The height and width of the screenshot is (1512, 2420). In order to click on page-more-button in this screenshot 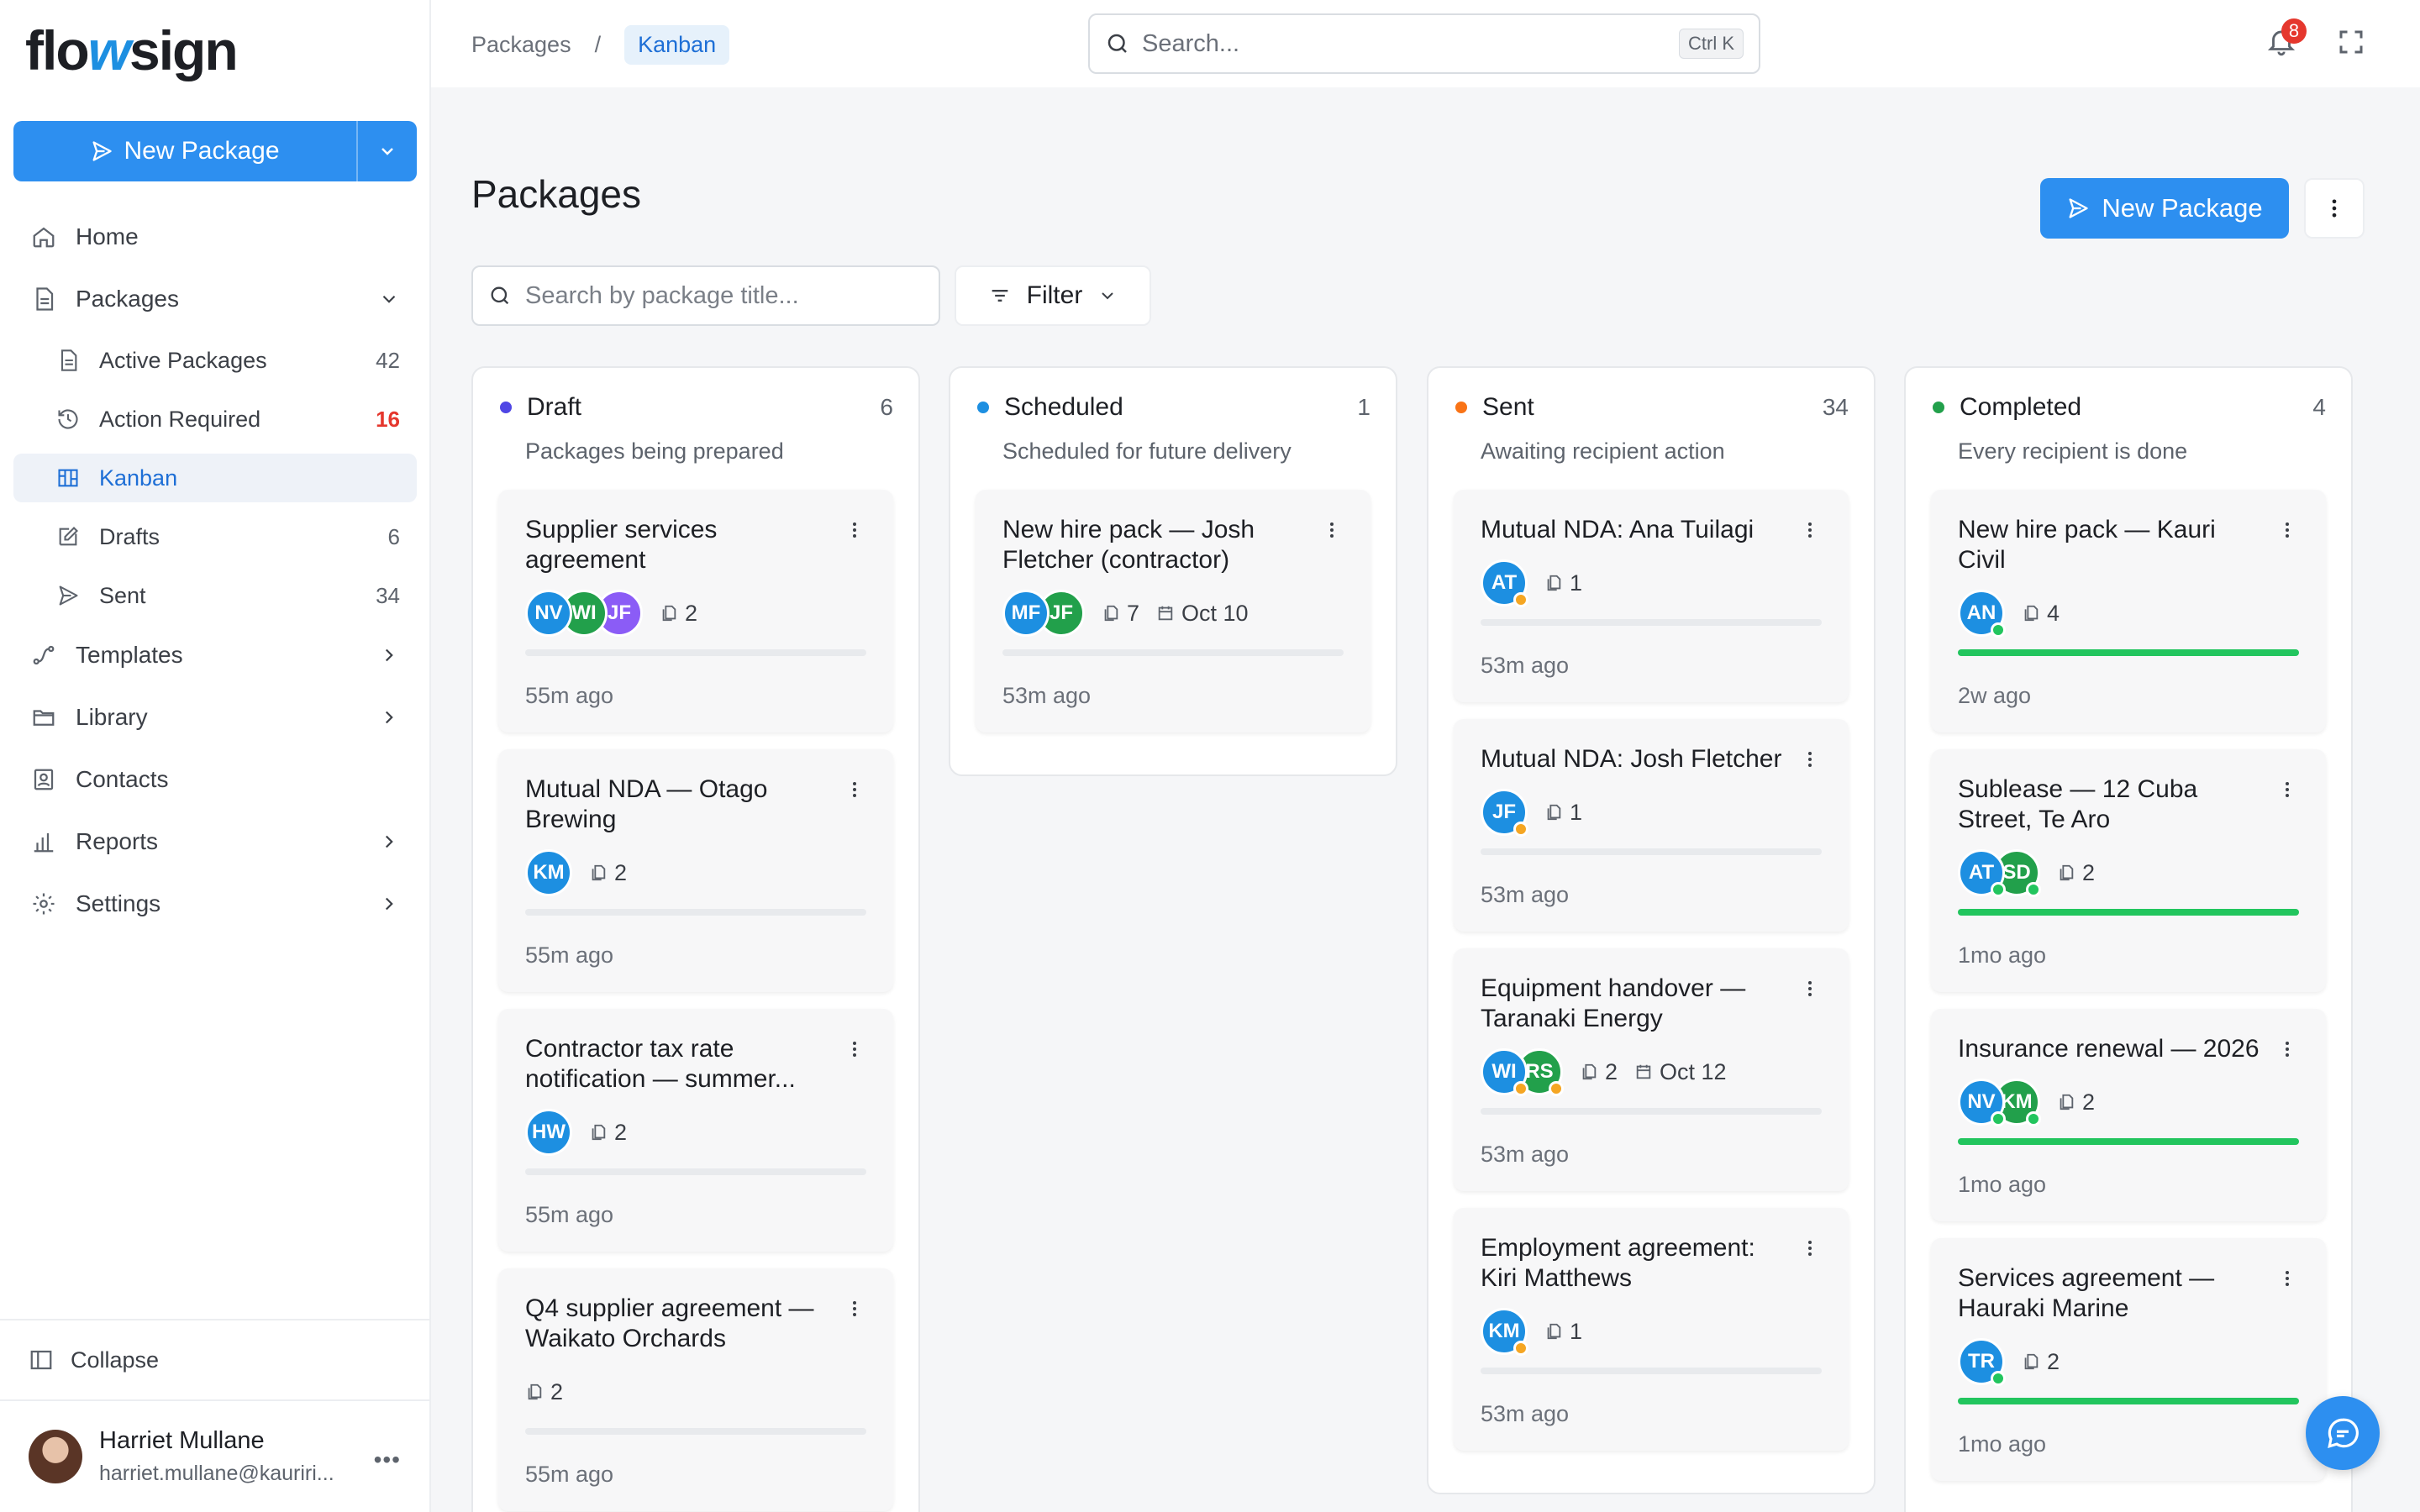, I will do `click(2334, 208)`.